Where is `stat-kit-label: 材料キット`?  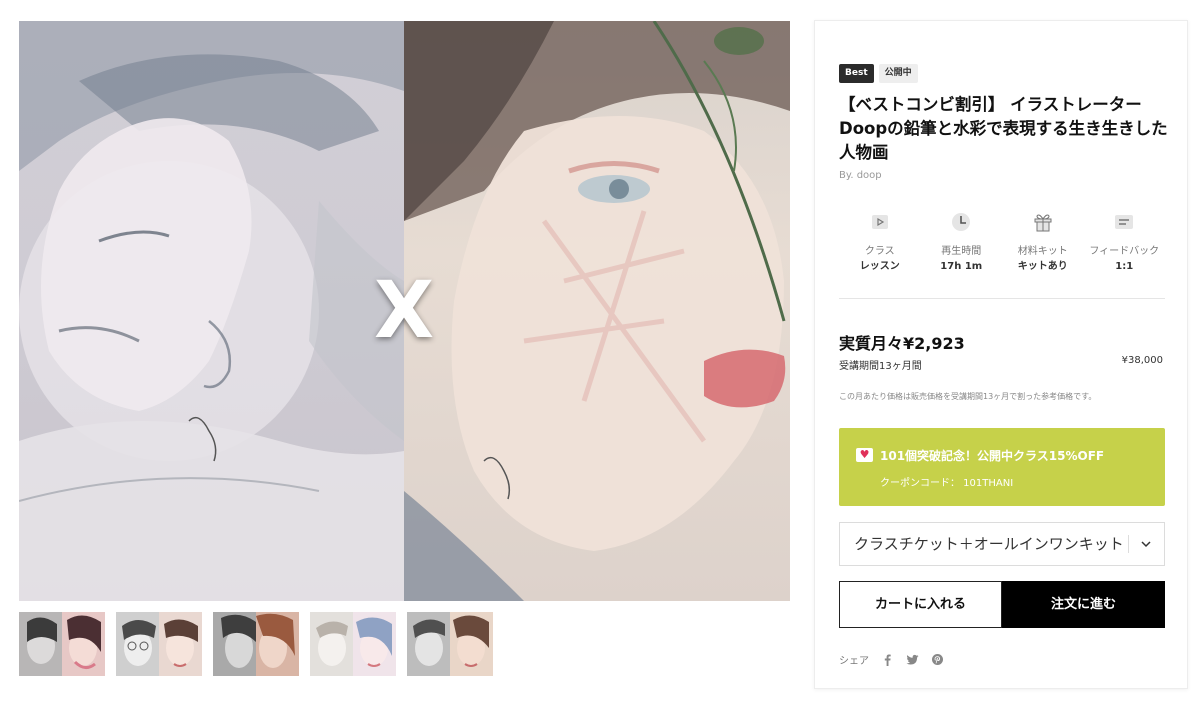 stat-kit-label: 材料キット is located at coordinates (1042, 251).